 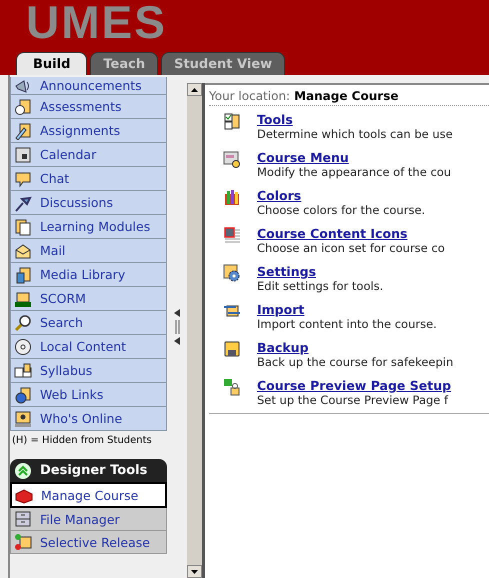 What do you see at coordinates (346, 96) in the screenshot?
I see `location-value: Manage Course` at bounding box center [346, 96].